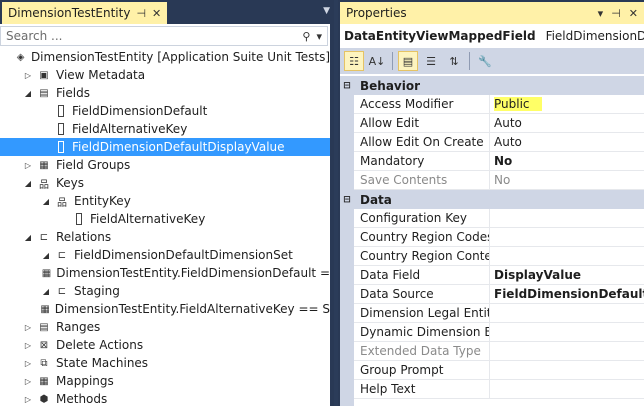 This screenshot has width=644, height=406. Describe the element at coordinates (422, 389) in the screenshot. I see `property-name: Help Text` at that location.